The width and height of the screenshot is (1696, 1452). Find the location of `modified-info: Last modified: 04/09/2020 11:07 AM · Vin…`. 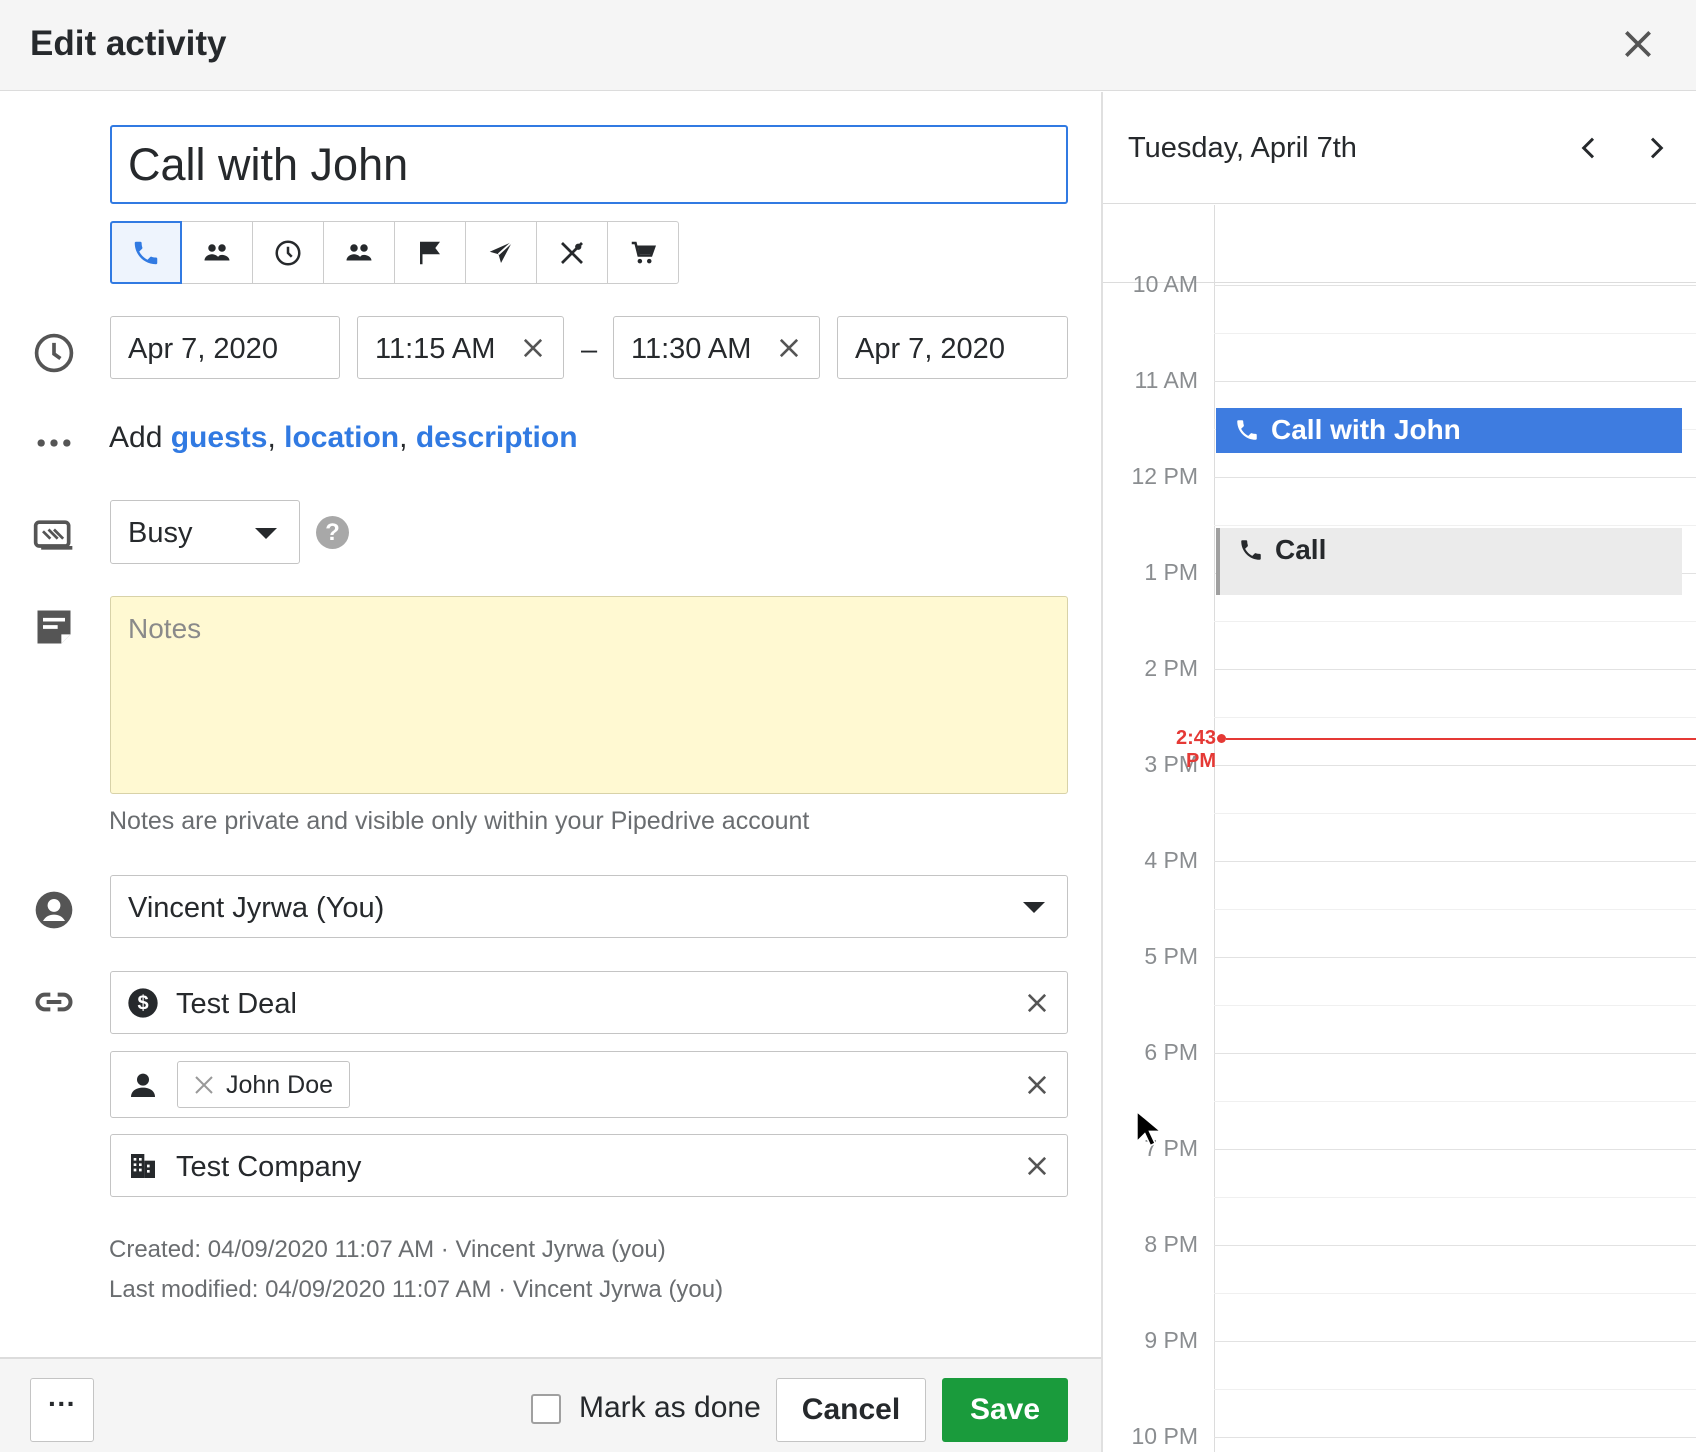

modified-info: Last modified: 04/09/2020 11:07 AM · Vin… is located at coordinates (416, 1289).